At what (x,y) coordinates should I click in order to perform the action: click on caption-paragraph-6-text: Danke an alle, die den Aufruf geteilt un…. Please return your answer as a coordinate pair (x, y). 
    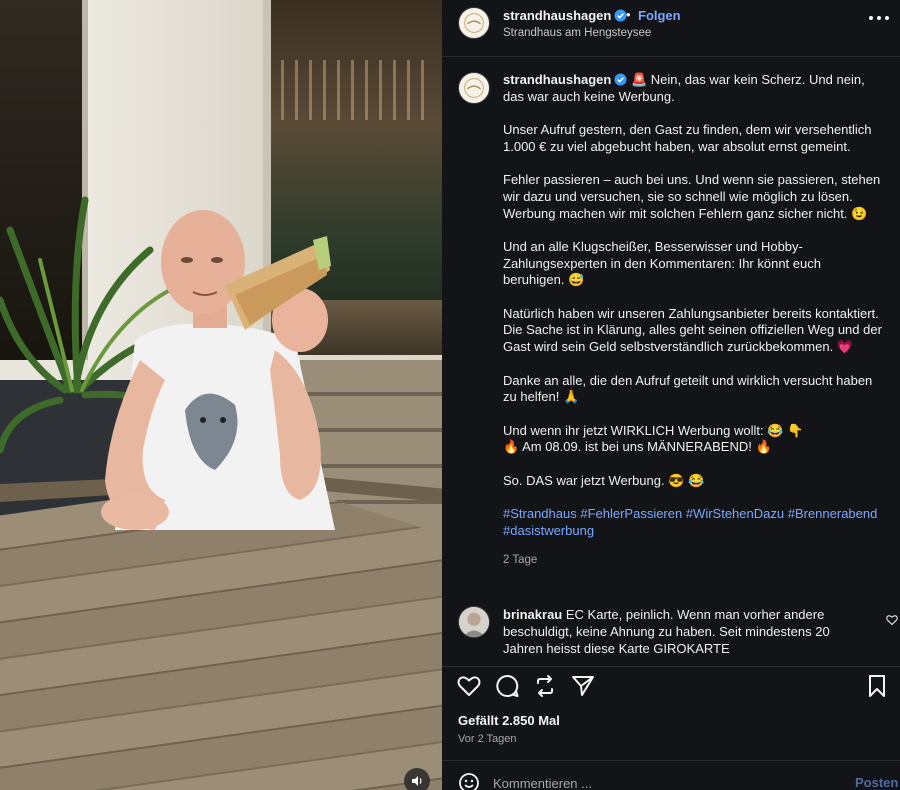
    Looking at the image, I should click on (688, 388).